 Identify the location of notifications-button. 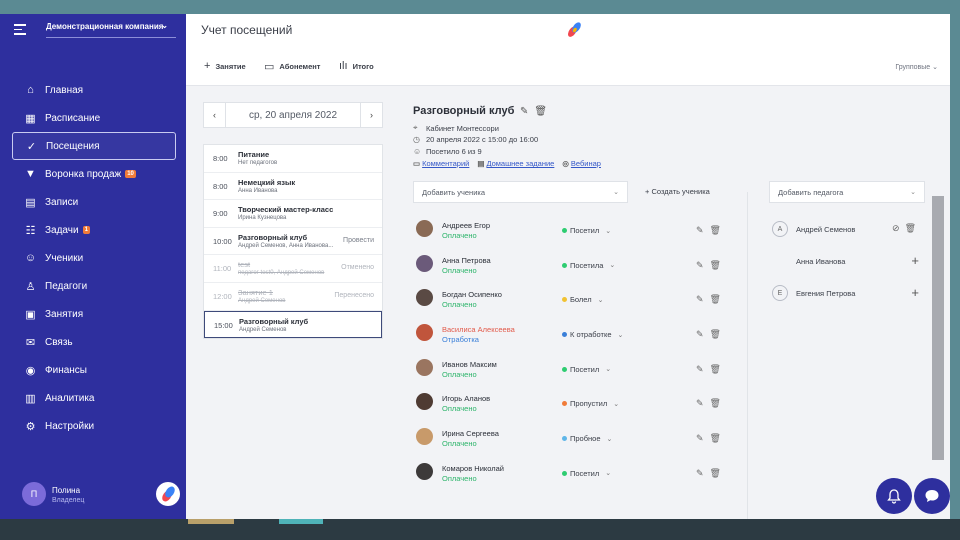
(894, 496).